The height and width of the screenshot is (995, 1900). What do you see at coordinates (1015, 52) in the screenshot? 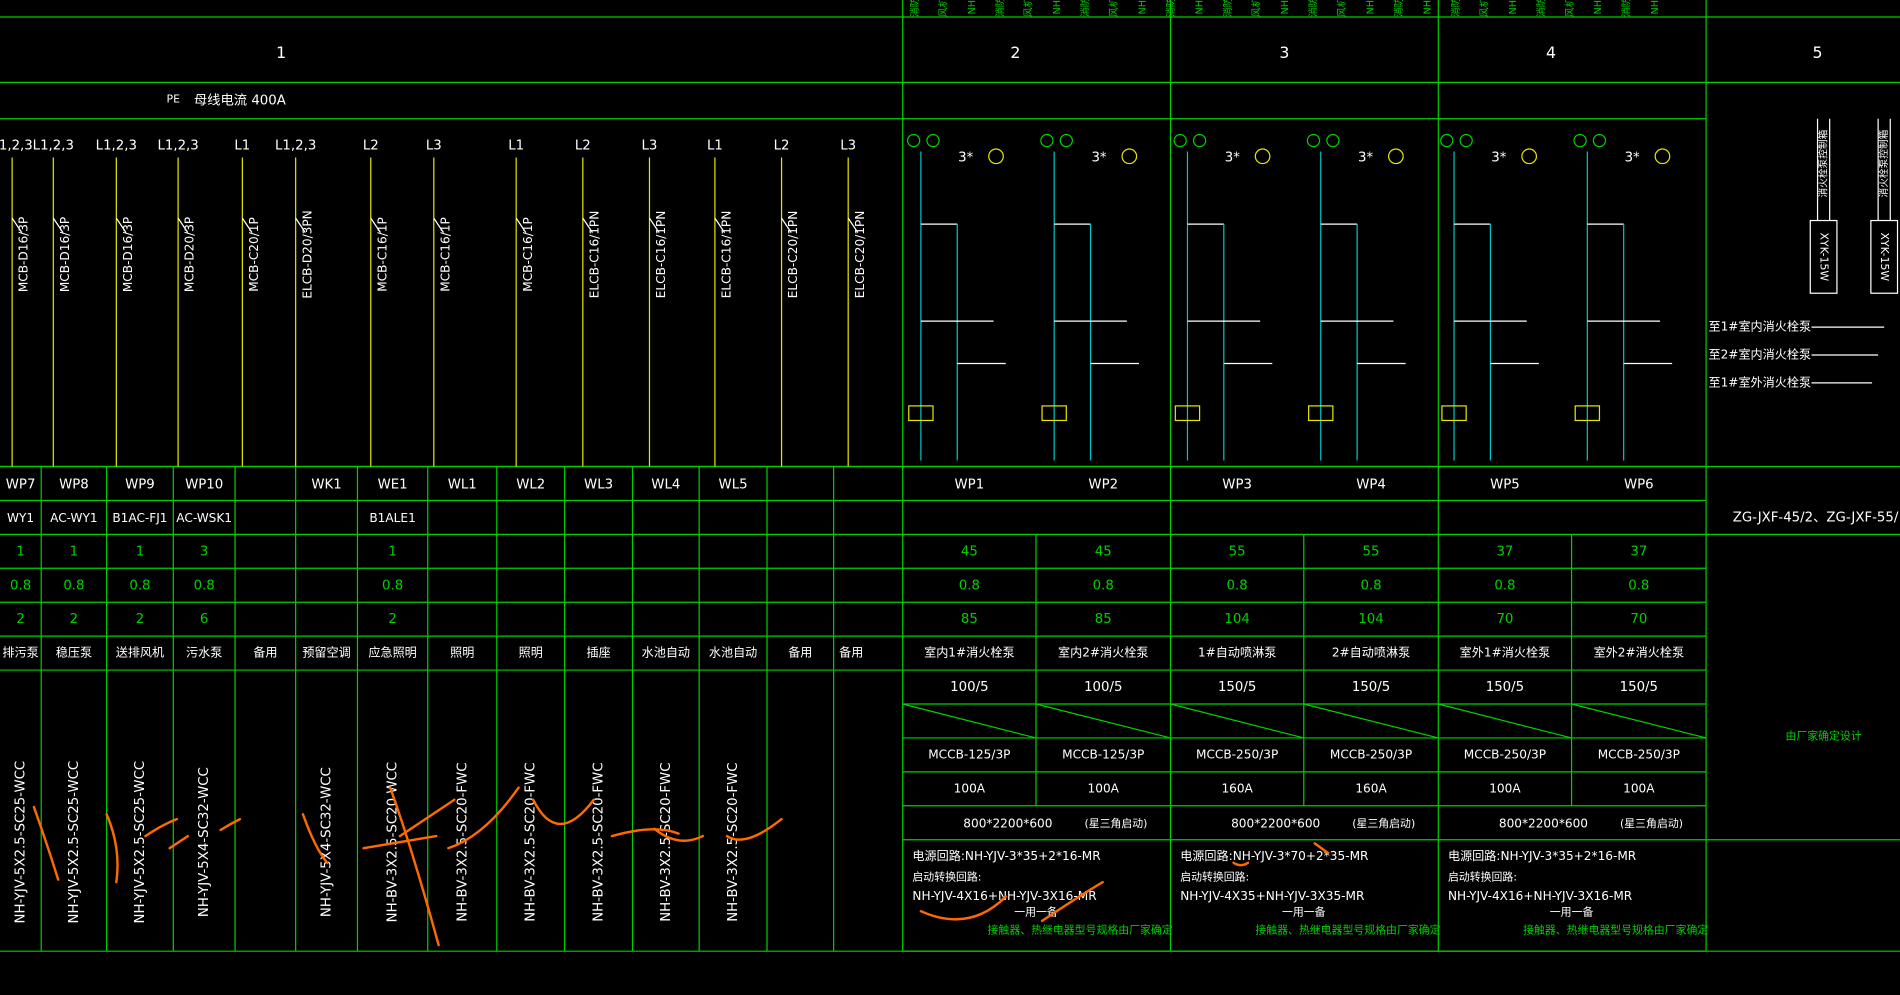
I see `section-number: 2` at bounding box center [1015, 52].